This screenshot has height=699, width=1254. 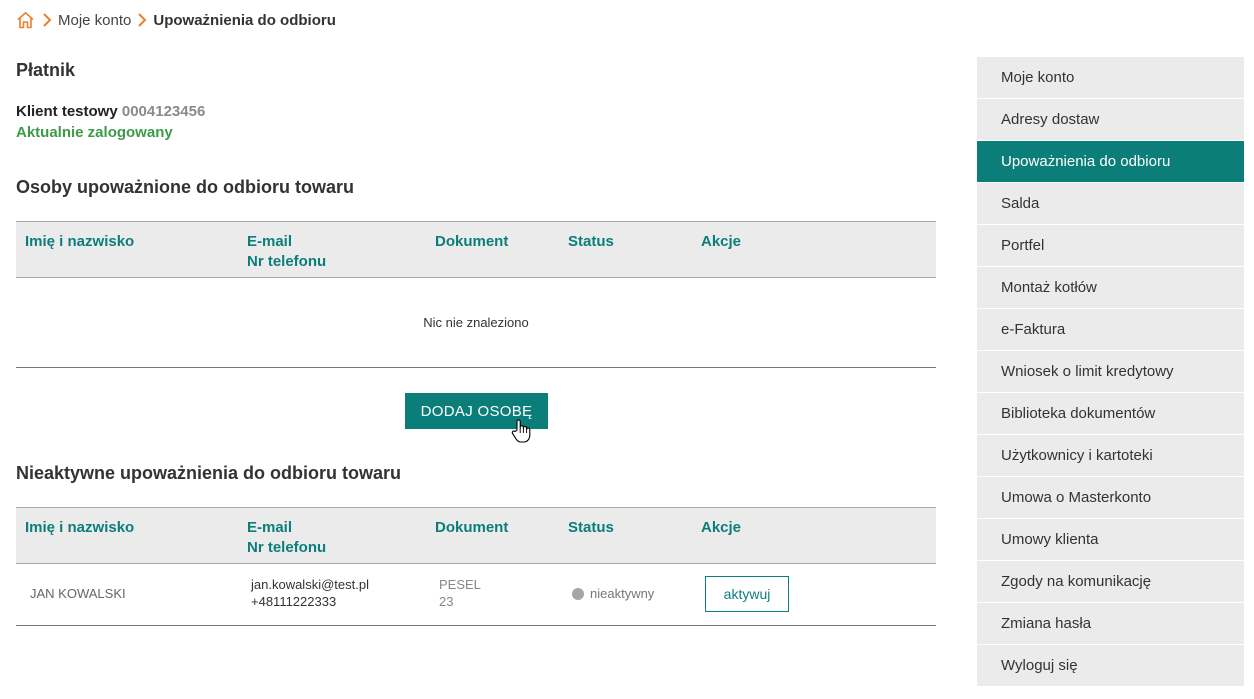 I want to click on sidebar-item-wniosek-limit: Wniosek o limit kredytowy, so click(x=1110, y=371).